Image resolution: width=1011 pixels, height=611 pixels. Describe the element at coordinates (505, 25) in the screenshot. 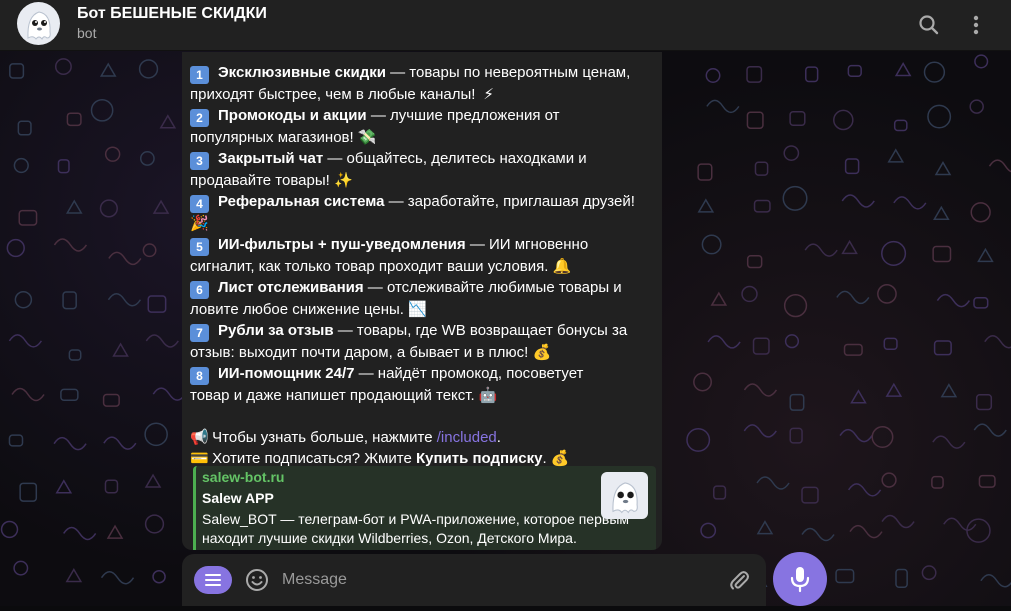

I see `chat-header: Бот БЕШЕНЫЕ СКИДКИ bot` at that location.